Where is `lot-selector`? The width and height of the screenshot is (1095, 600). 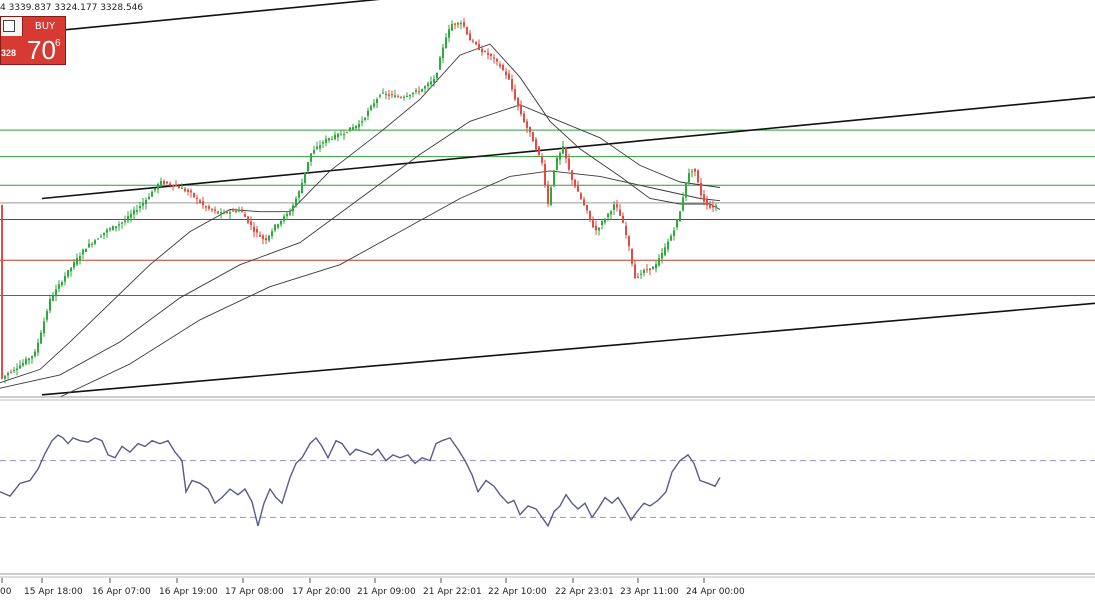
lot-selector is located at coordinates (12, 26).